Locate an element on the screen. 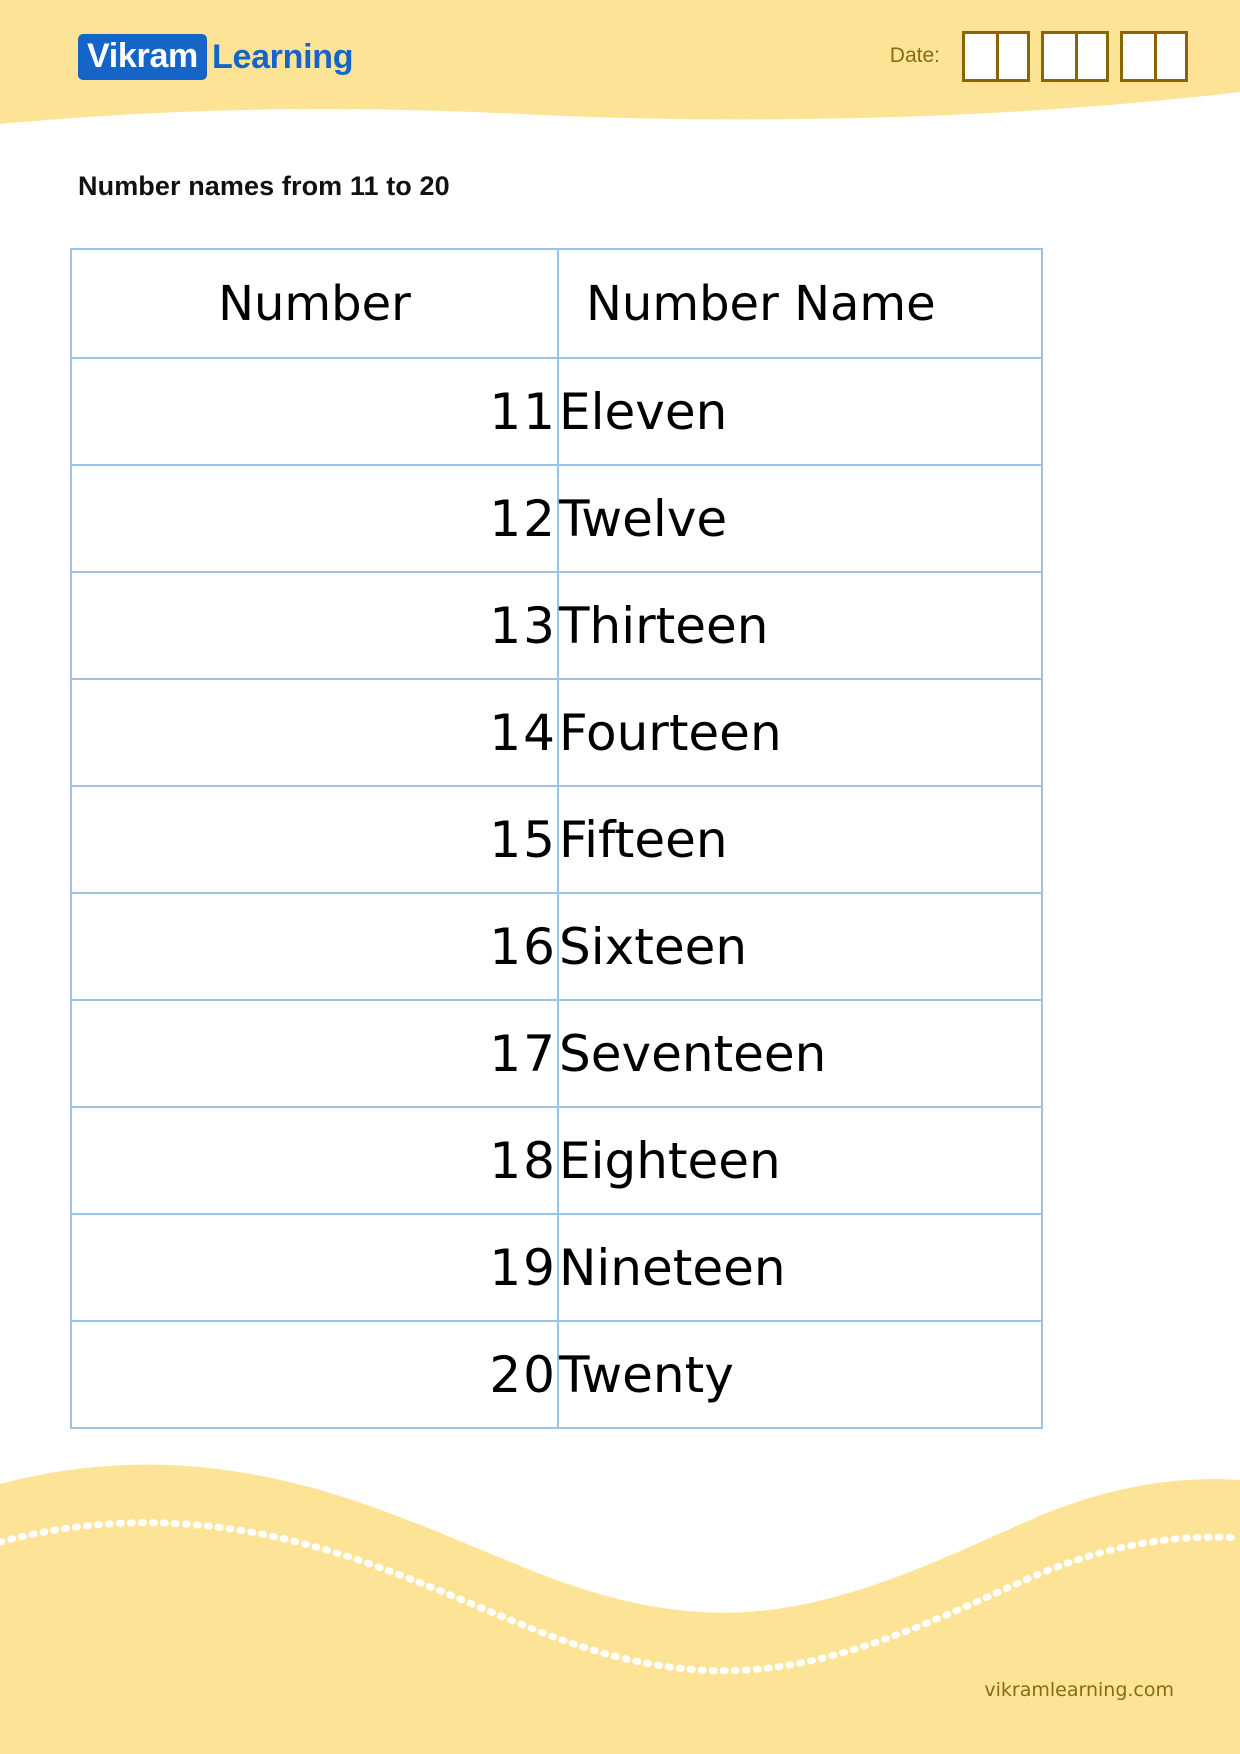 The image size is (1240, 1754). table-row: 16 Sixteen is located at coordinates (556, 946).